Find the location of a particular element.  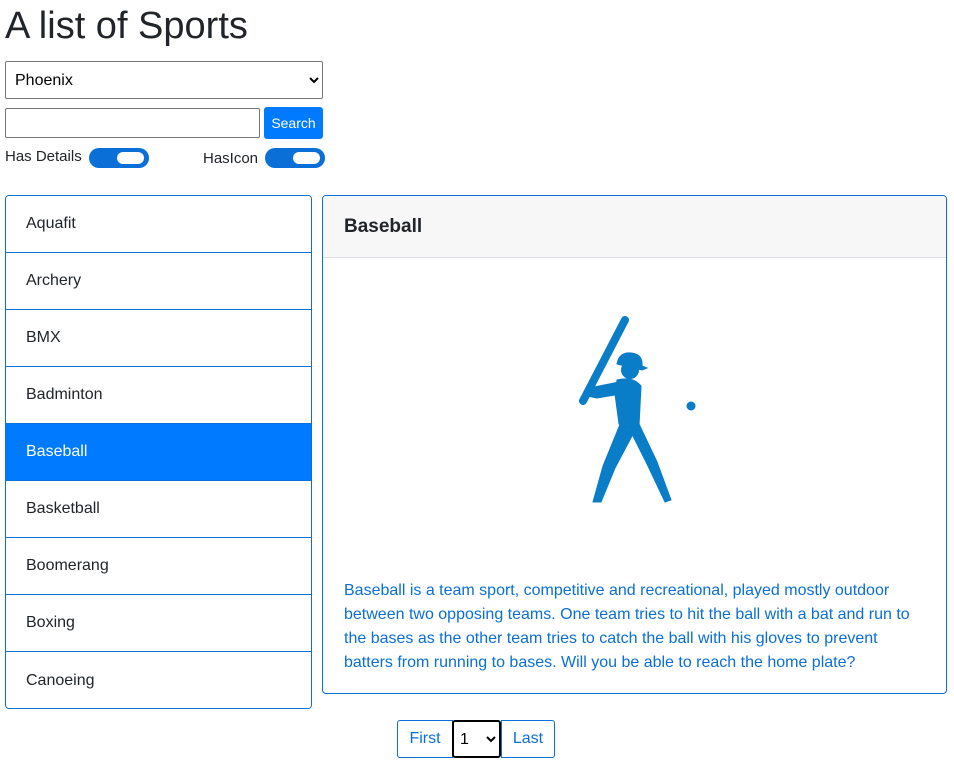

sport-item-boomerang: Boomerang is located at coordinates (158, 566).